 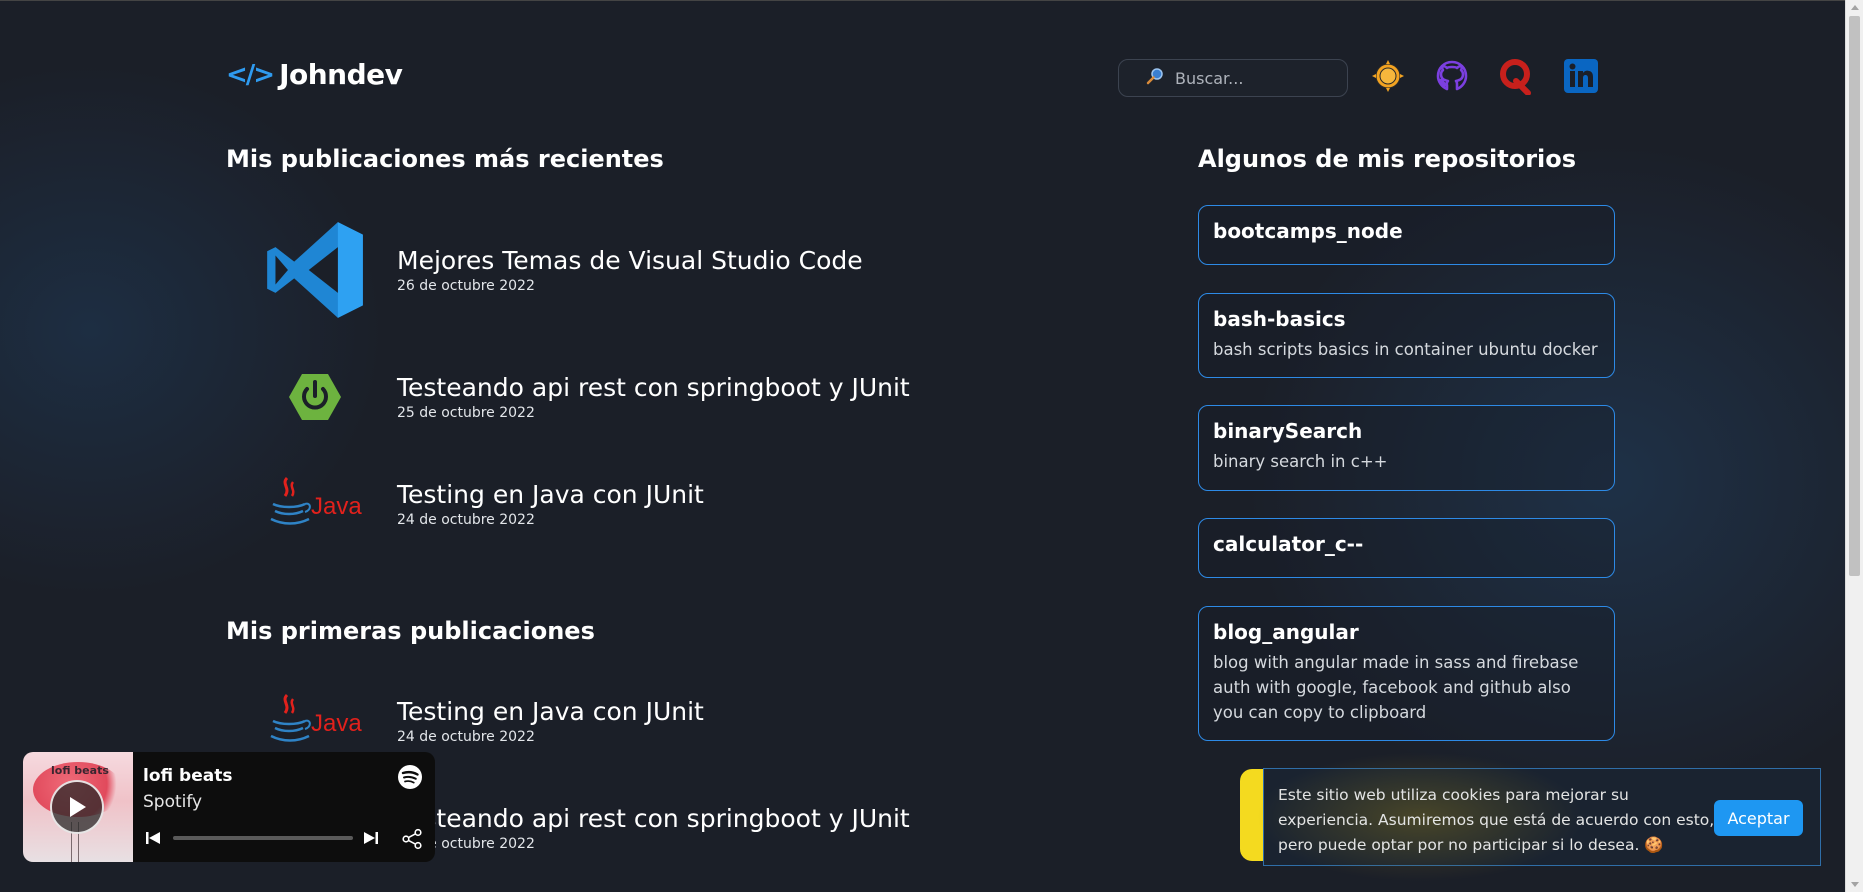 What do you see at coordinates (1406, 548) in the screenshot?
I see `repo-card: calculator_c--` at bounding box center [1406, 548].